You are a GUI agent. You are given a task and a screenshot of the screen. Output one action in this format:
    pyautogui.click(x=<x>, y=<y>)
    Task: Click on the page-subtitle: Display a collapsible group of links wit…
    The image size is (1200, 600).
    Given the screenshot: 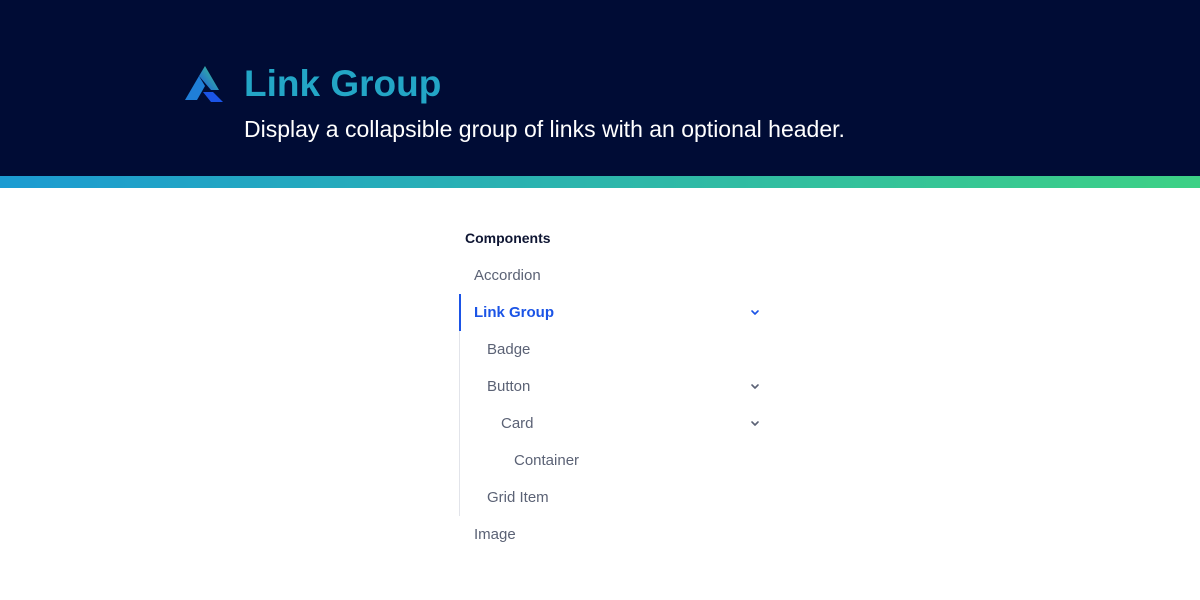 What is the action you would take?
    pyautogui.click(x=544, y=129)
    